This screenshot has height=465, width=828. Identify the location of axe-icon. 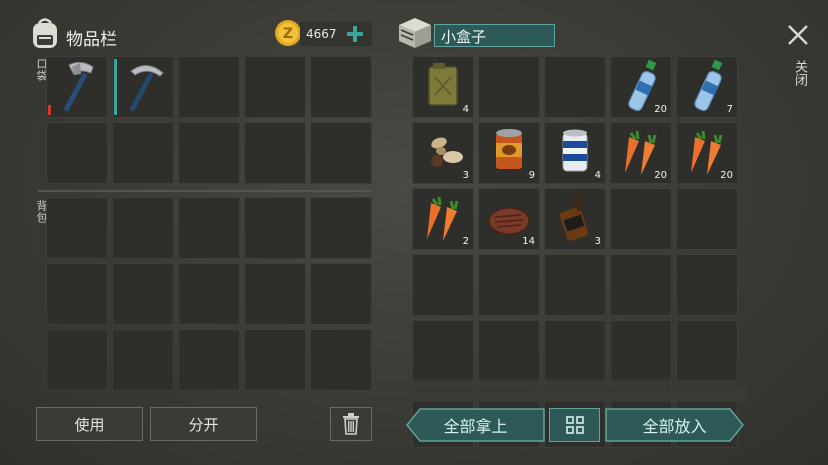
(79, 86).